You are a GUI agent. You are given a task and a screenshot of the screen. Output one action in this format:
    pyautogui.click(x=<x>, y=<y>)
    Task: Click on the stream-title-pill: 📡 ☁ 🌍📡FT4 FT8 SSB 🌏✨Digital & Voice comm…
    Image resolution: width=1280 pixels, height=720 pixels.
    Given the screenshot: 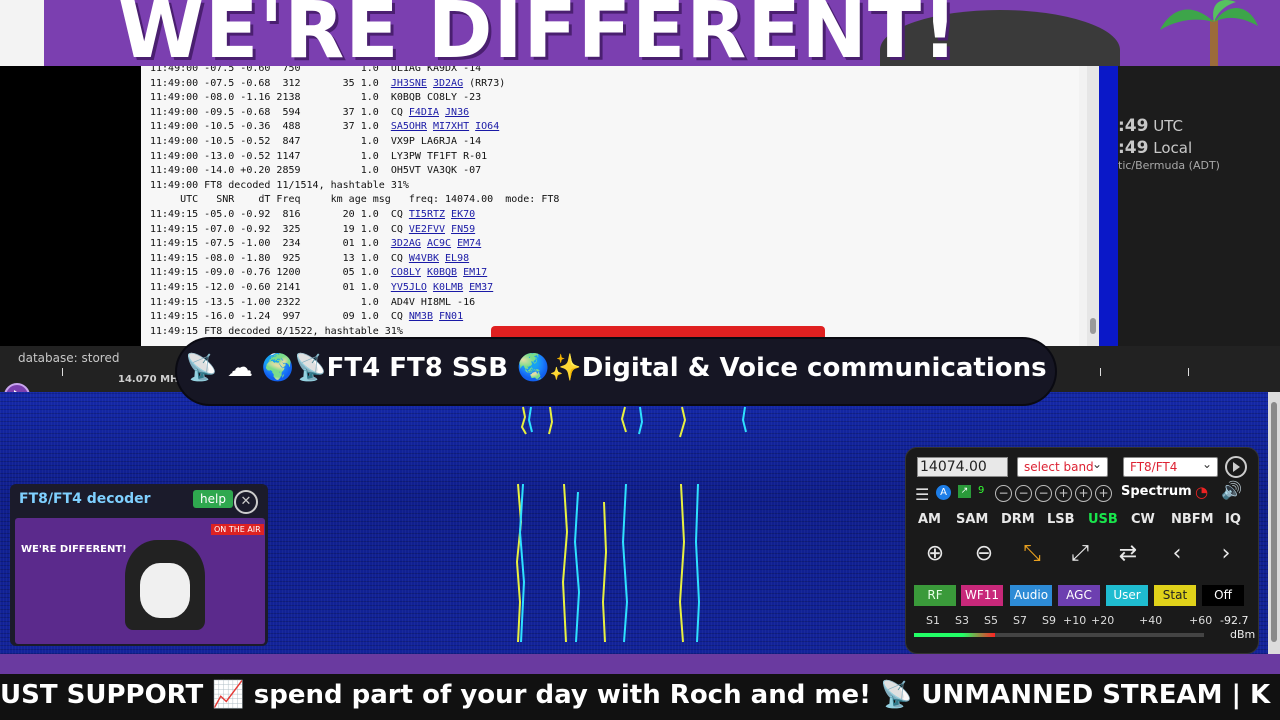 What is the action you would take?
    pyautogui.click(x=616, y=371)
    